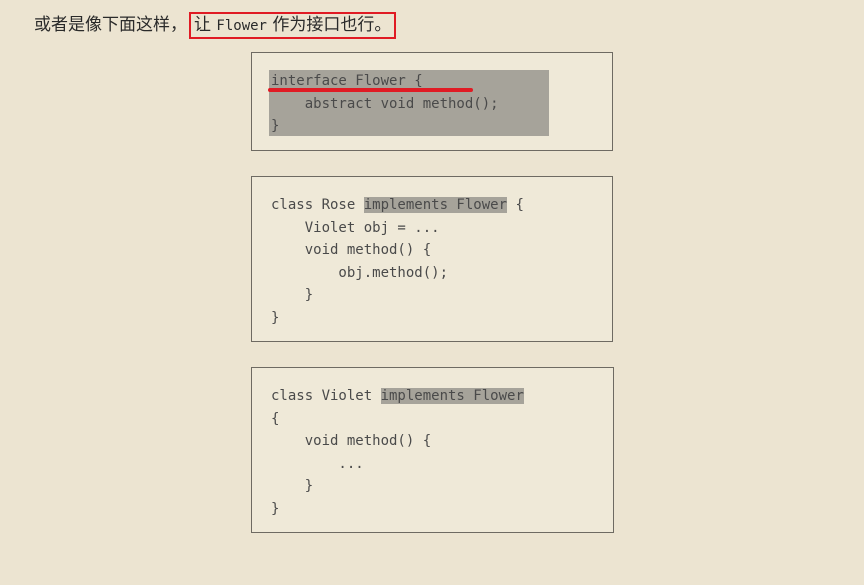  What do you see at coordinates (332, 25) in the screenshot?
I see `highlight-post: 作为接口也行。` at bounding box center [332, 25].